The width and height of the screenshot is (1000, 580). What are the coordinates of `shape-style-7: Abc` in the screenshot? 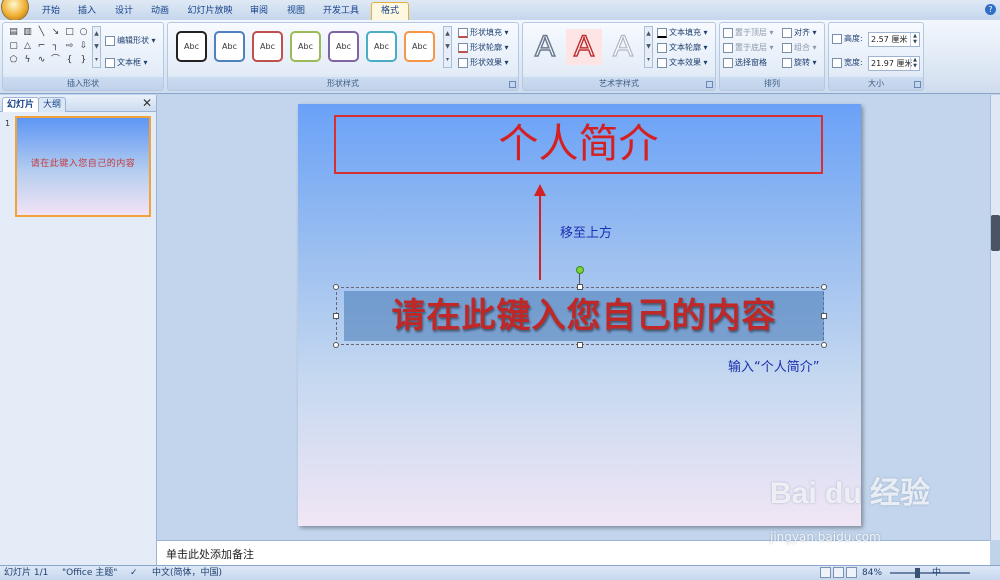 It's located at (419, 46).